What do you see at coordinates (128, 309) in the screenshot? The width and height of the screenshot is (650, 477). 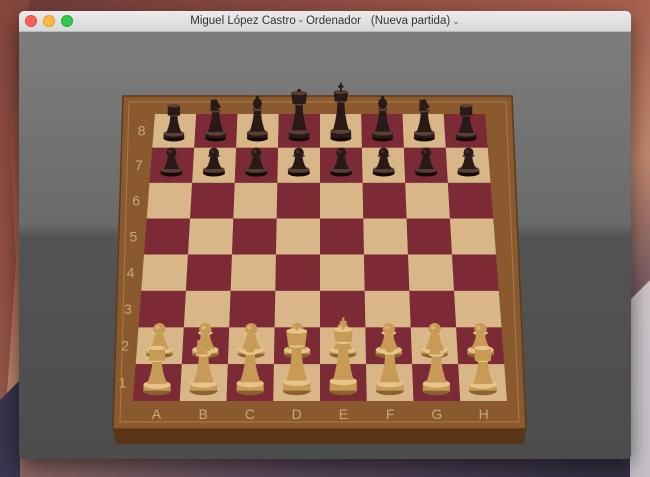 I see `rank-label: 3` at bounding box center [128, 309].